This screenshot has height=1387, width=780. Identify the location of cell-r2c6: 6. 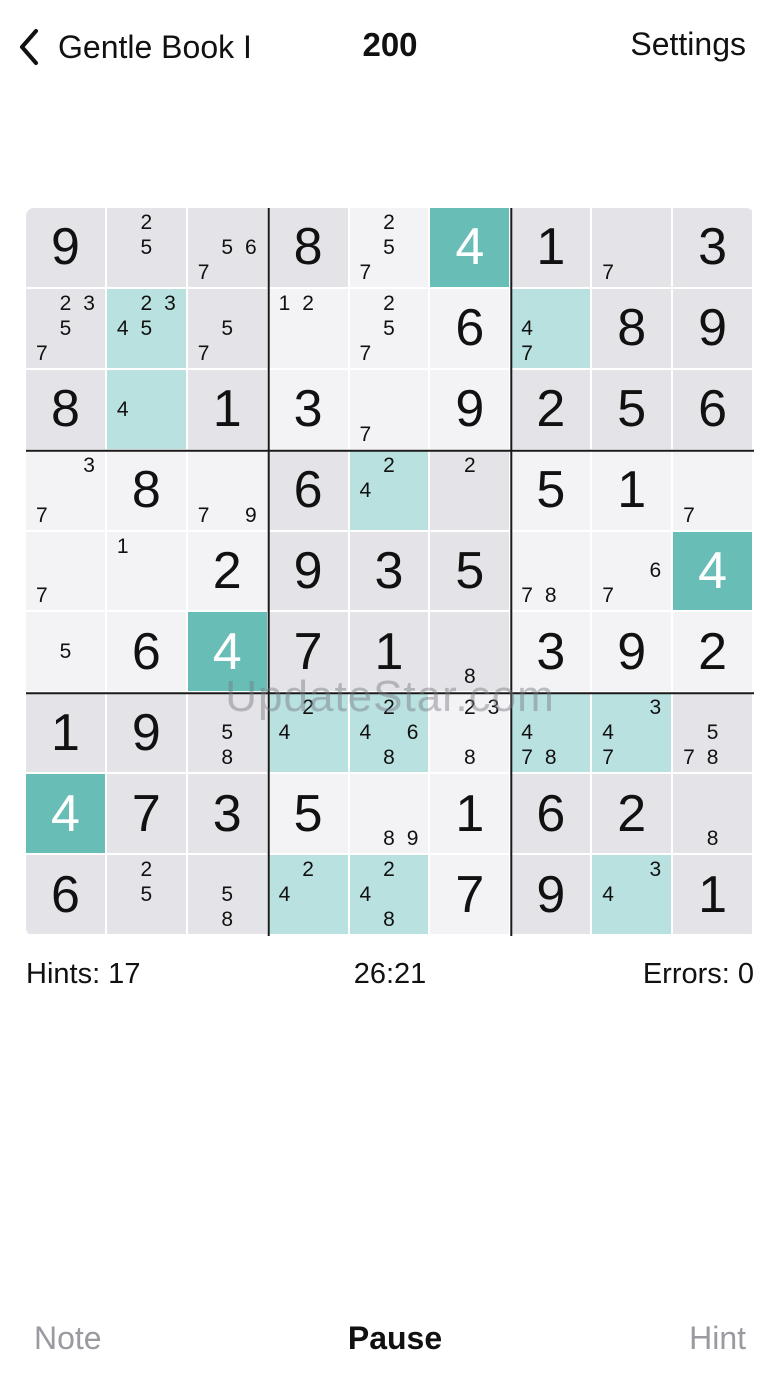
(471, 329).